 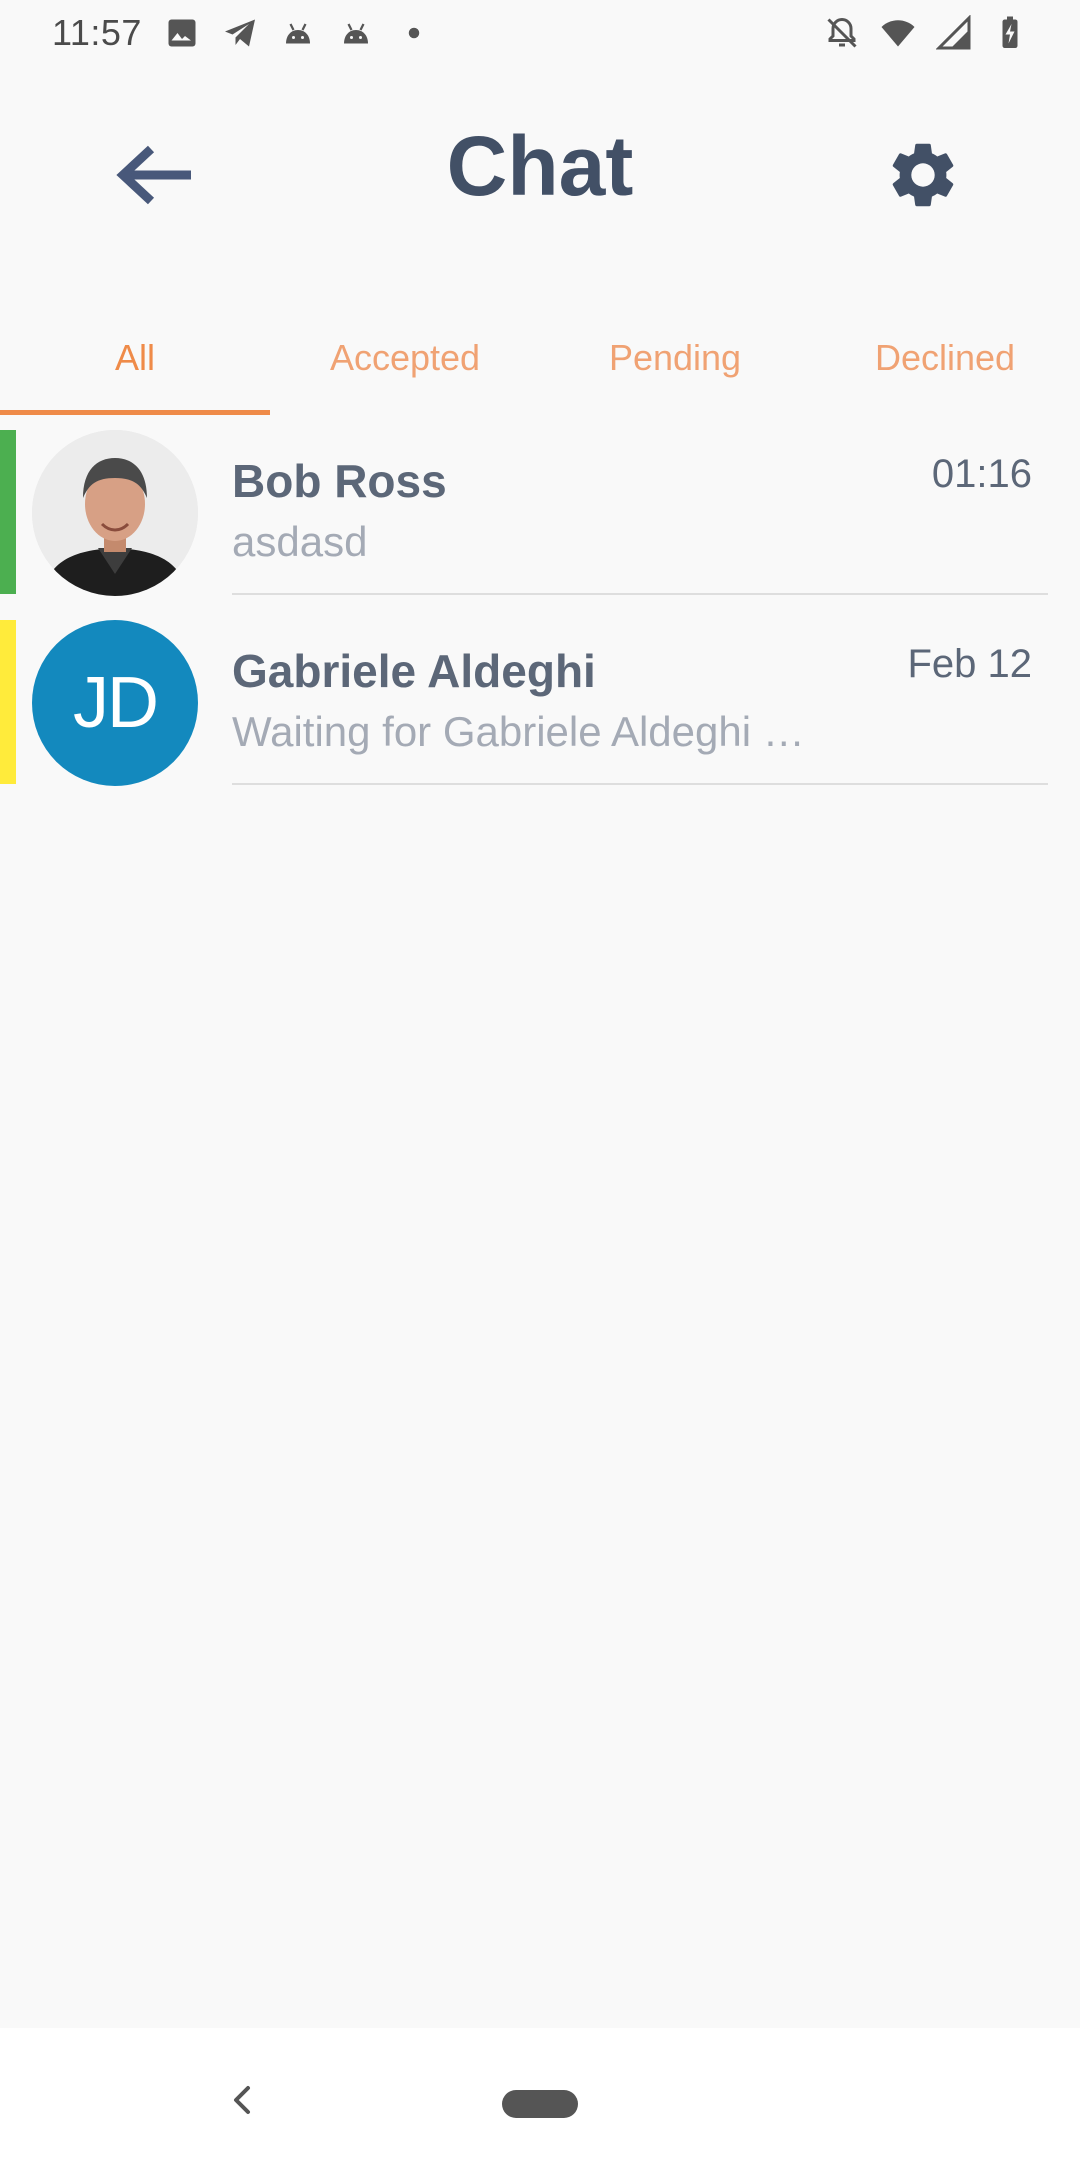 I want to click on avatar-photo, so click(x=115, y=513).